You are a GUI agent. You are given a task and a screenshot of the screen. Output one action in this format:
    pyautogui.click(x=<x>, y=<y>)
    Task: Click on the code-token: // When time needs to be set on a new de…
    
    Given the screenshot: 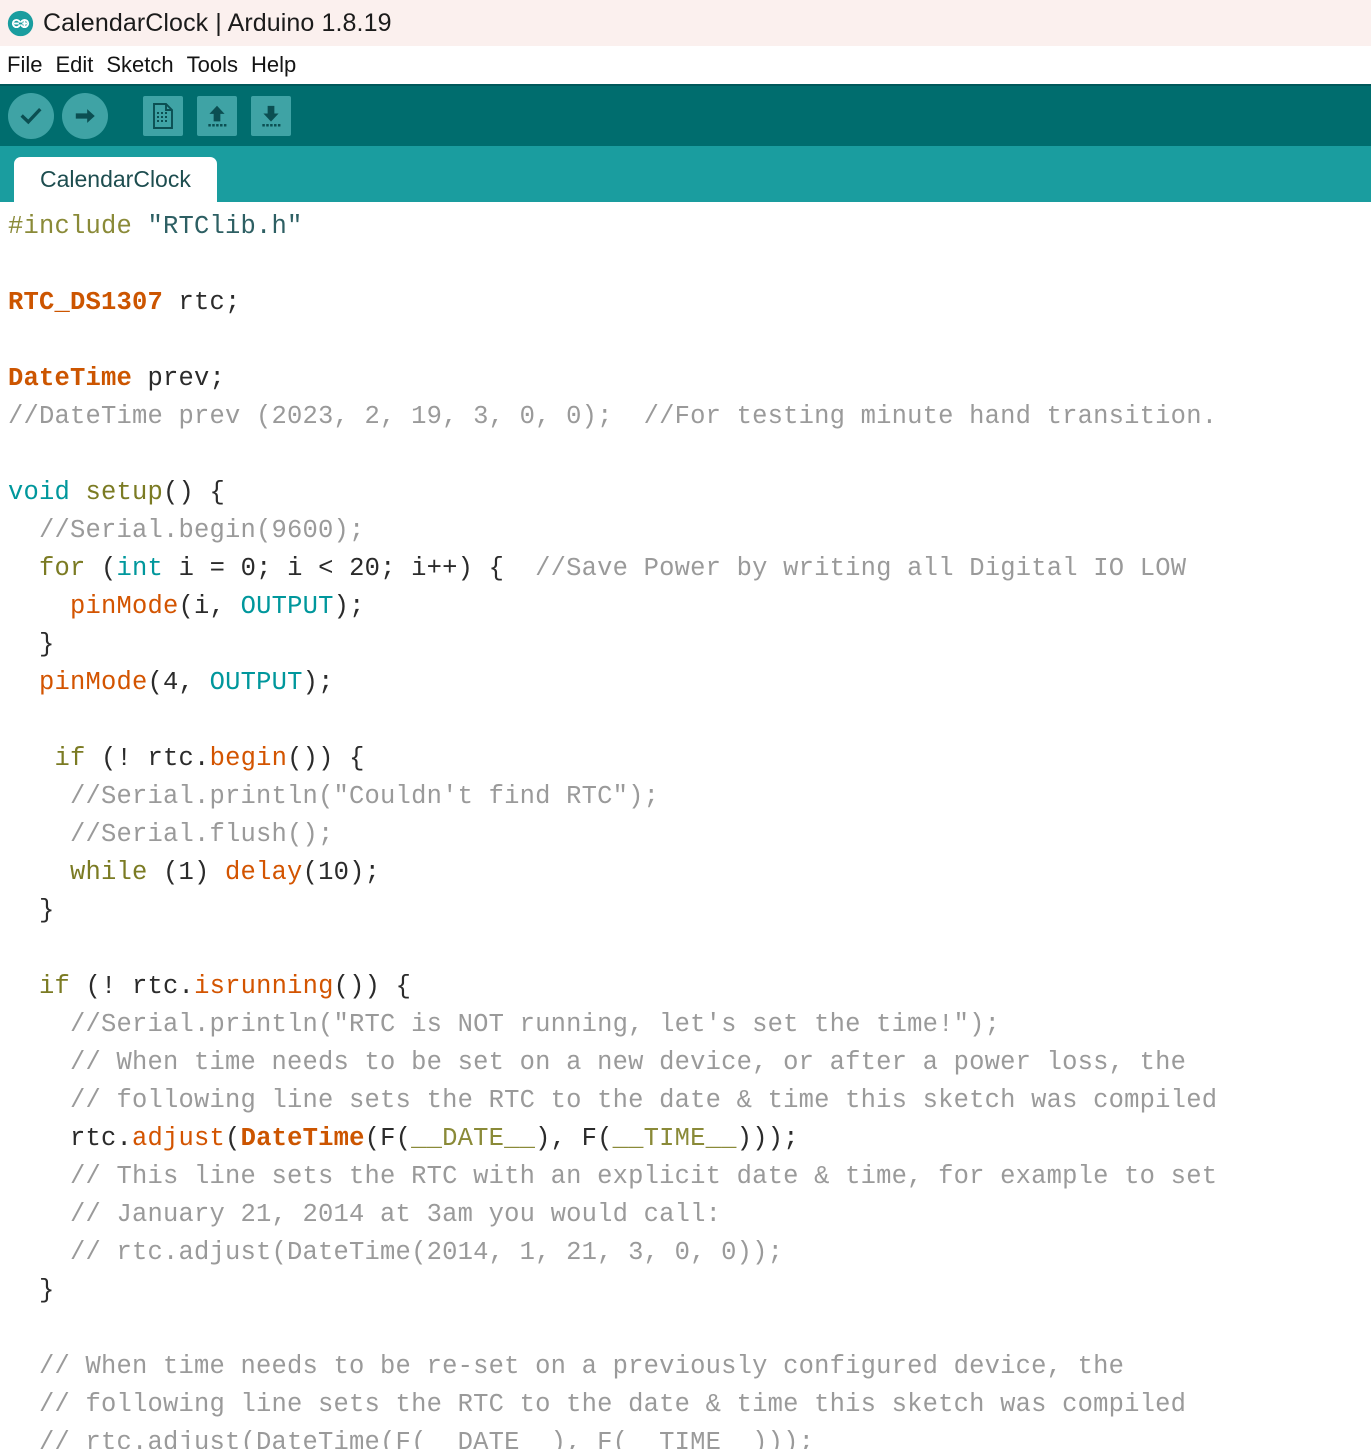 What is the action you would take?
    pyautogui.click(x=597, y=1062)
    